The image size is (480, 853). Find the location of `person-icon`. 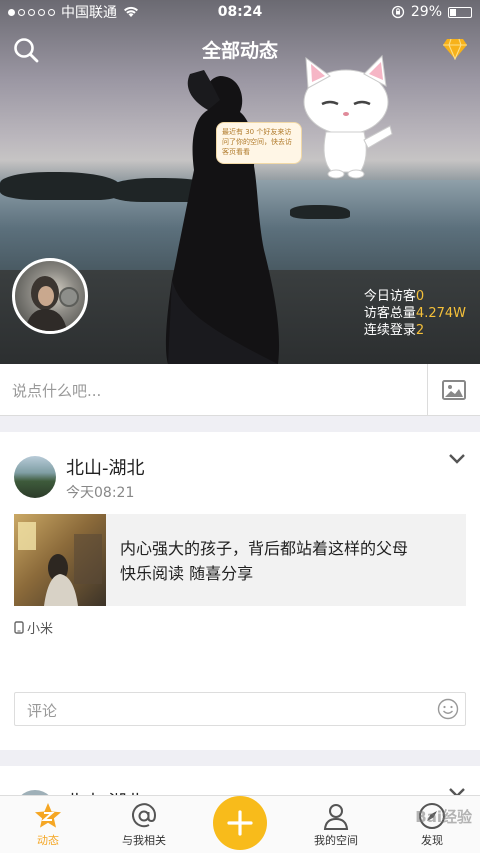

person-icon is located at coordinates (336, 817).